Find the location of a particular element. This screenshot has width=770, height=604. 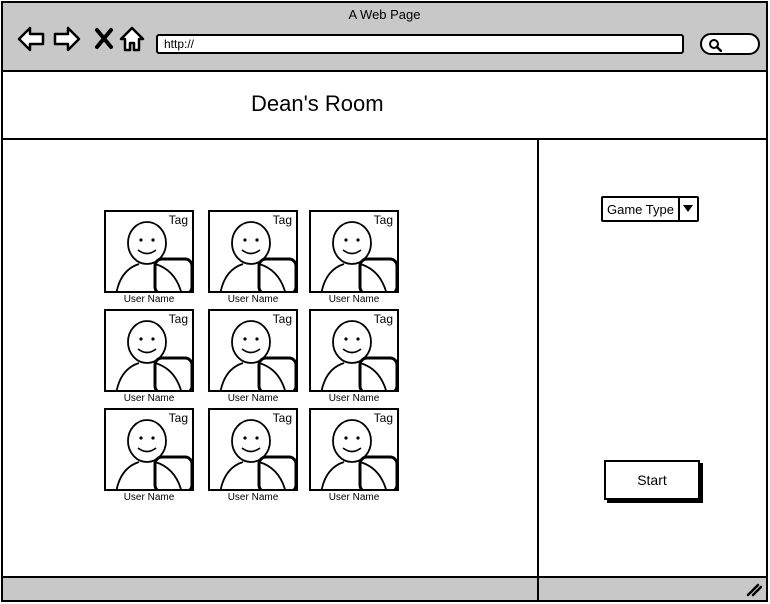

room-header: Dean's Room is located at coordinates (384, 106).